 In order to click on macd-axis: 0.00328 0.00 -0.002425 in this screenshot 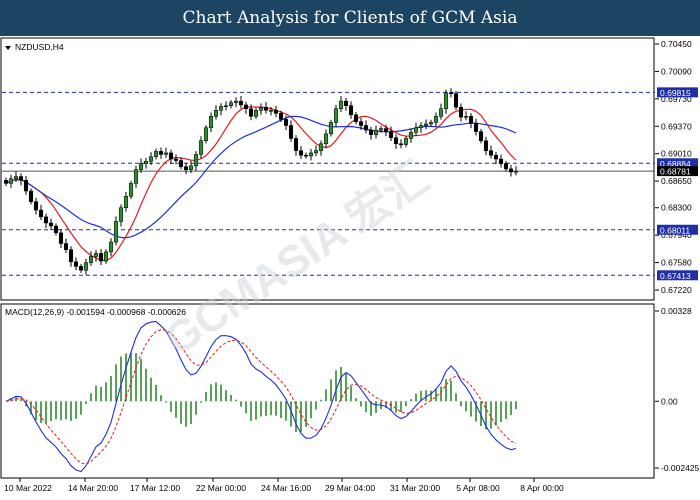, I will do `click(677, 389)`.